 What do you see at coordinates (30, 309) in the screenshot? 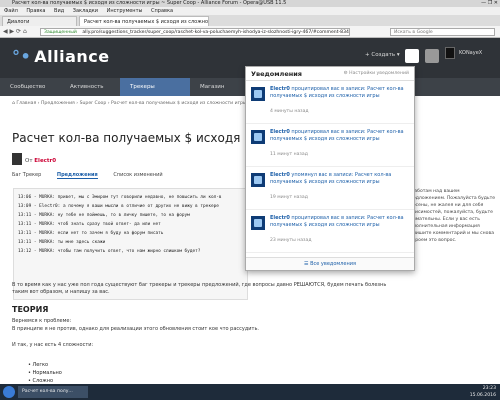
I see `section-title: ТЕОРИЯ` at bounding box center [30, 309].